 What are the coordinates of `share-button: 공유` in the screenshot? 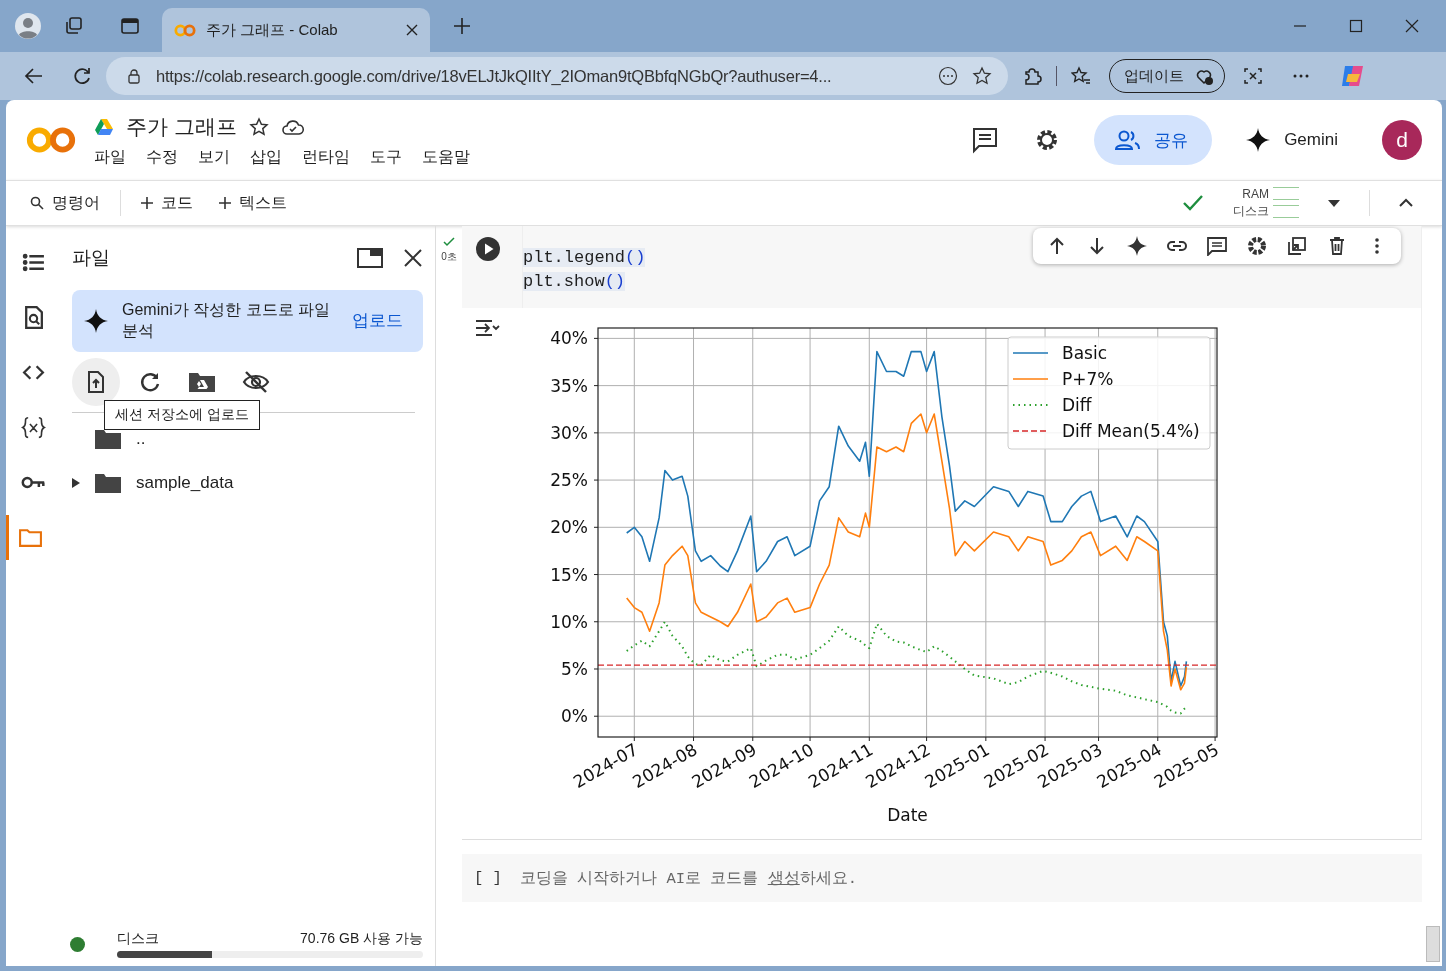 It's located at (1153, 140).